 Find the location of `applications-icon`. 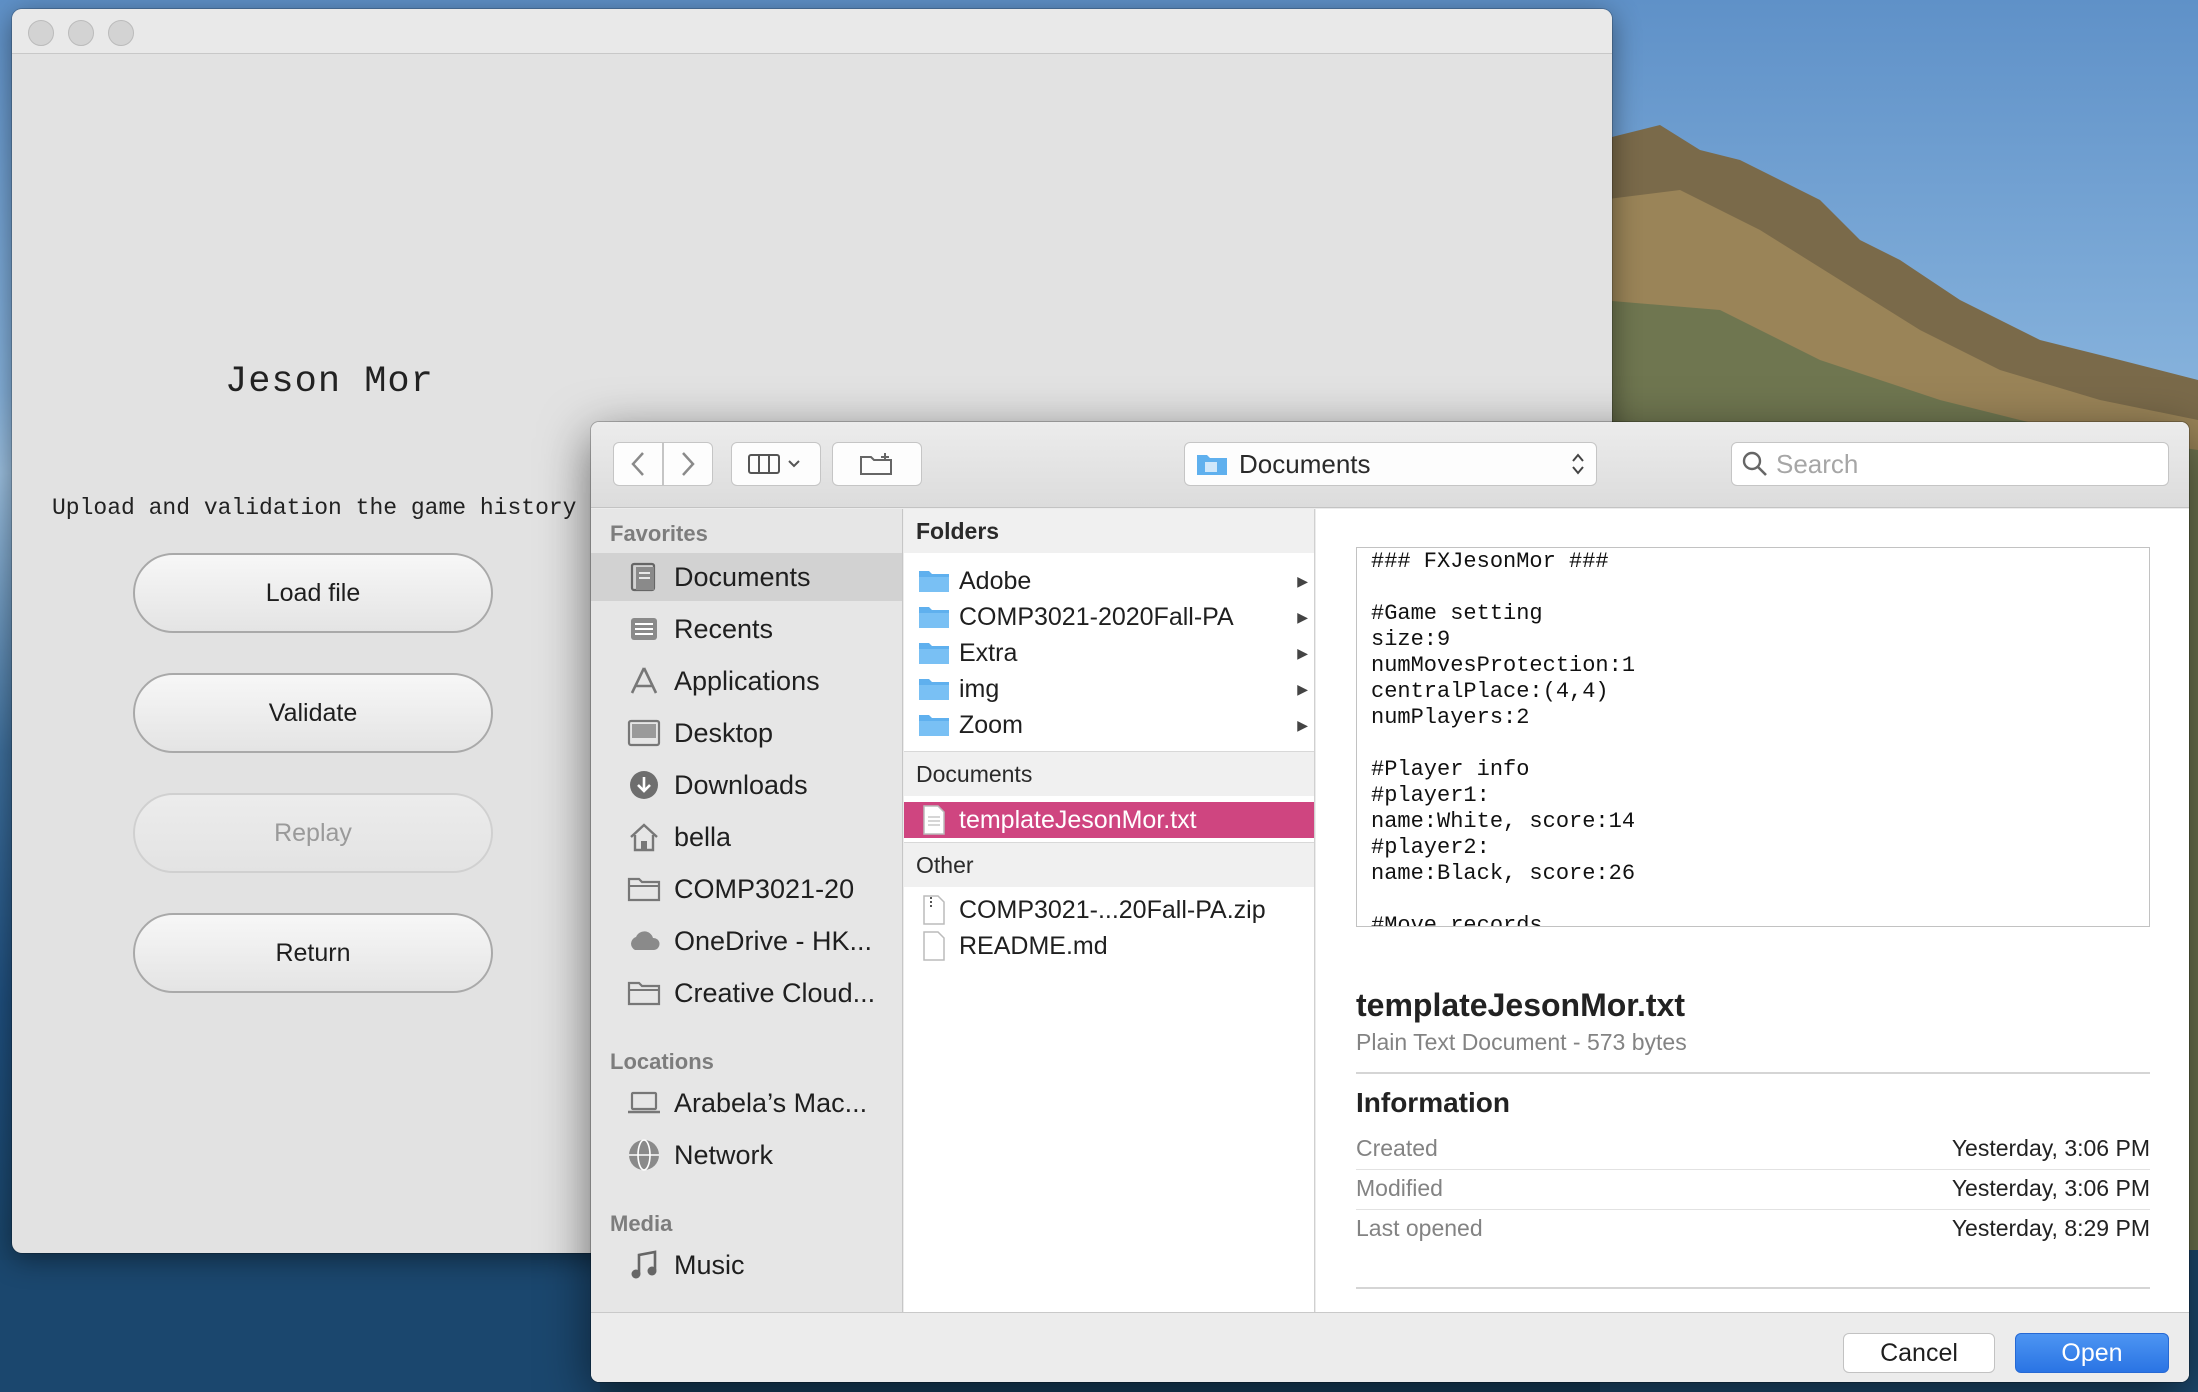

applications-icon is located at coordinates (644, 681).